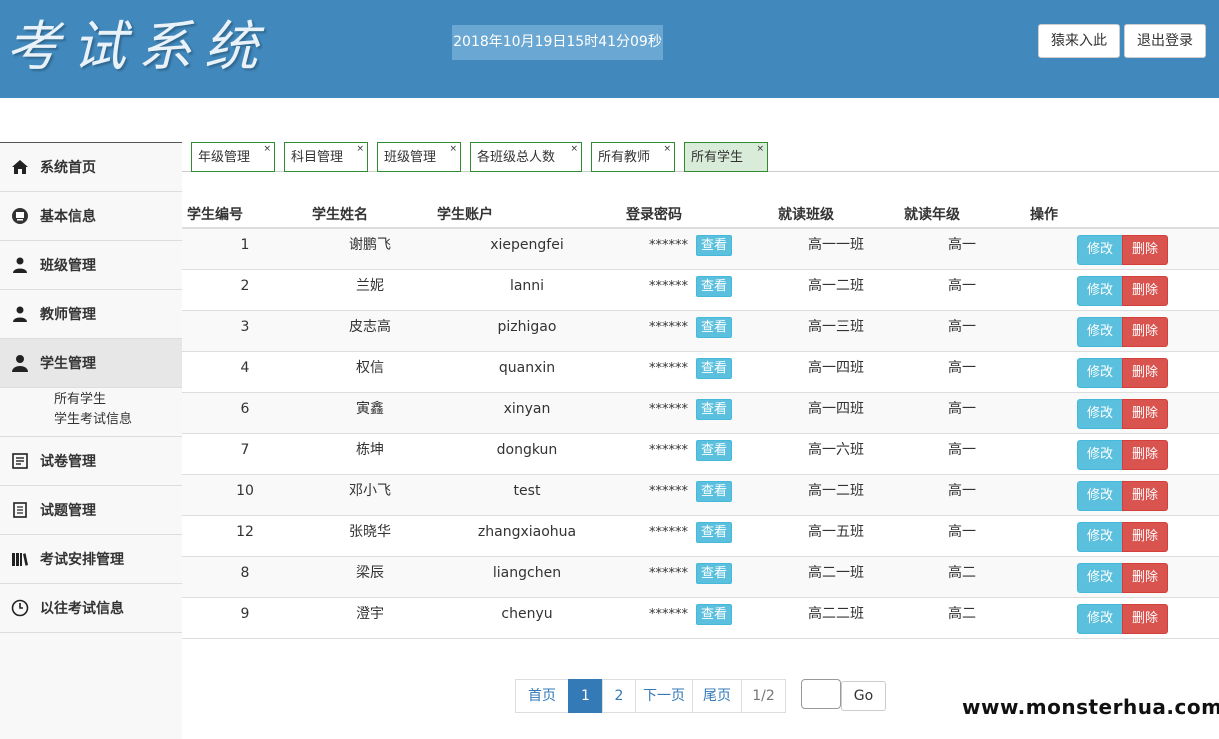  Describe the element at coordinates (516, 157) in the screenshot. I see `tab-label: 各班级总人数` at that location.